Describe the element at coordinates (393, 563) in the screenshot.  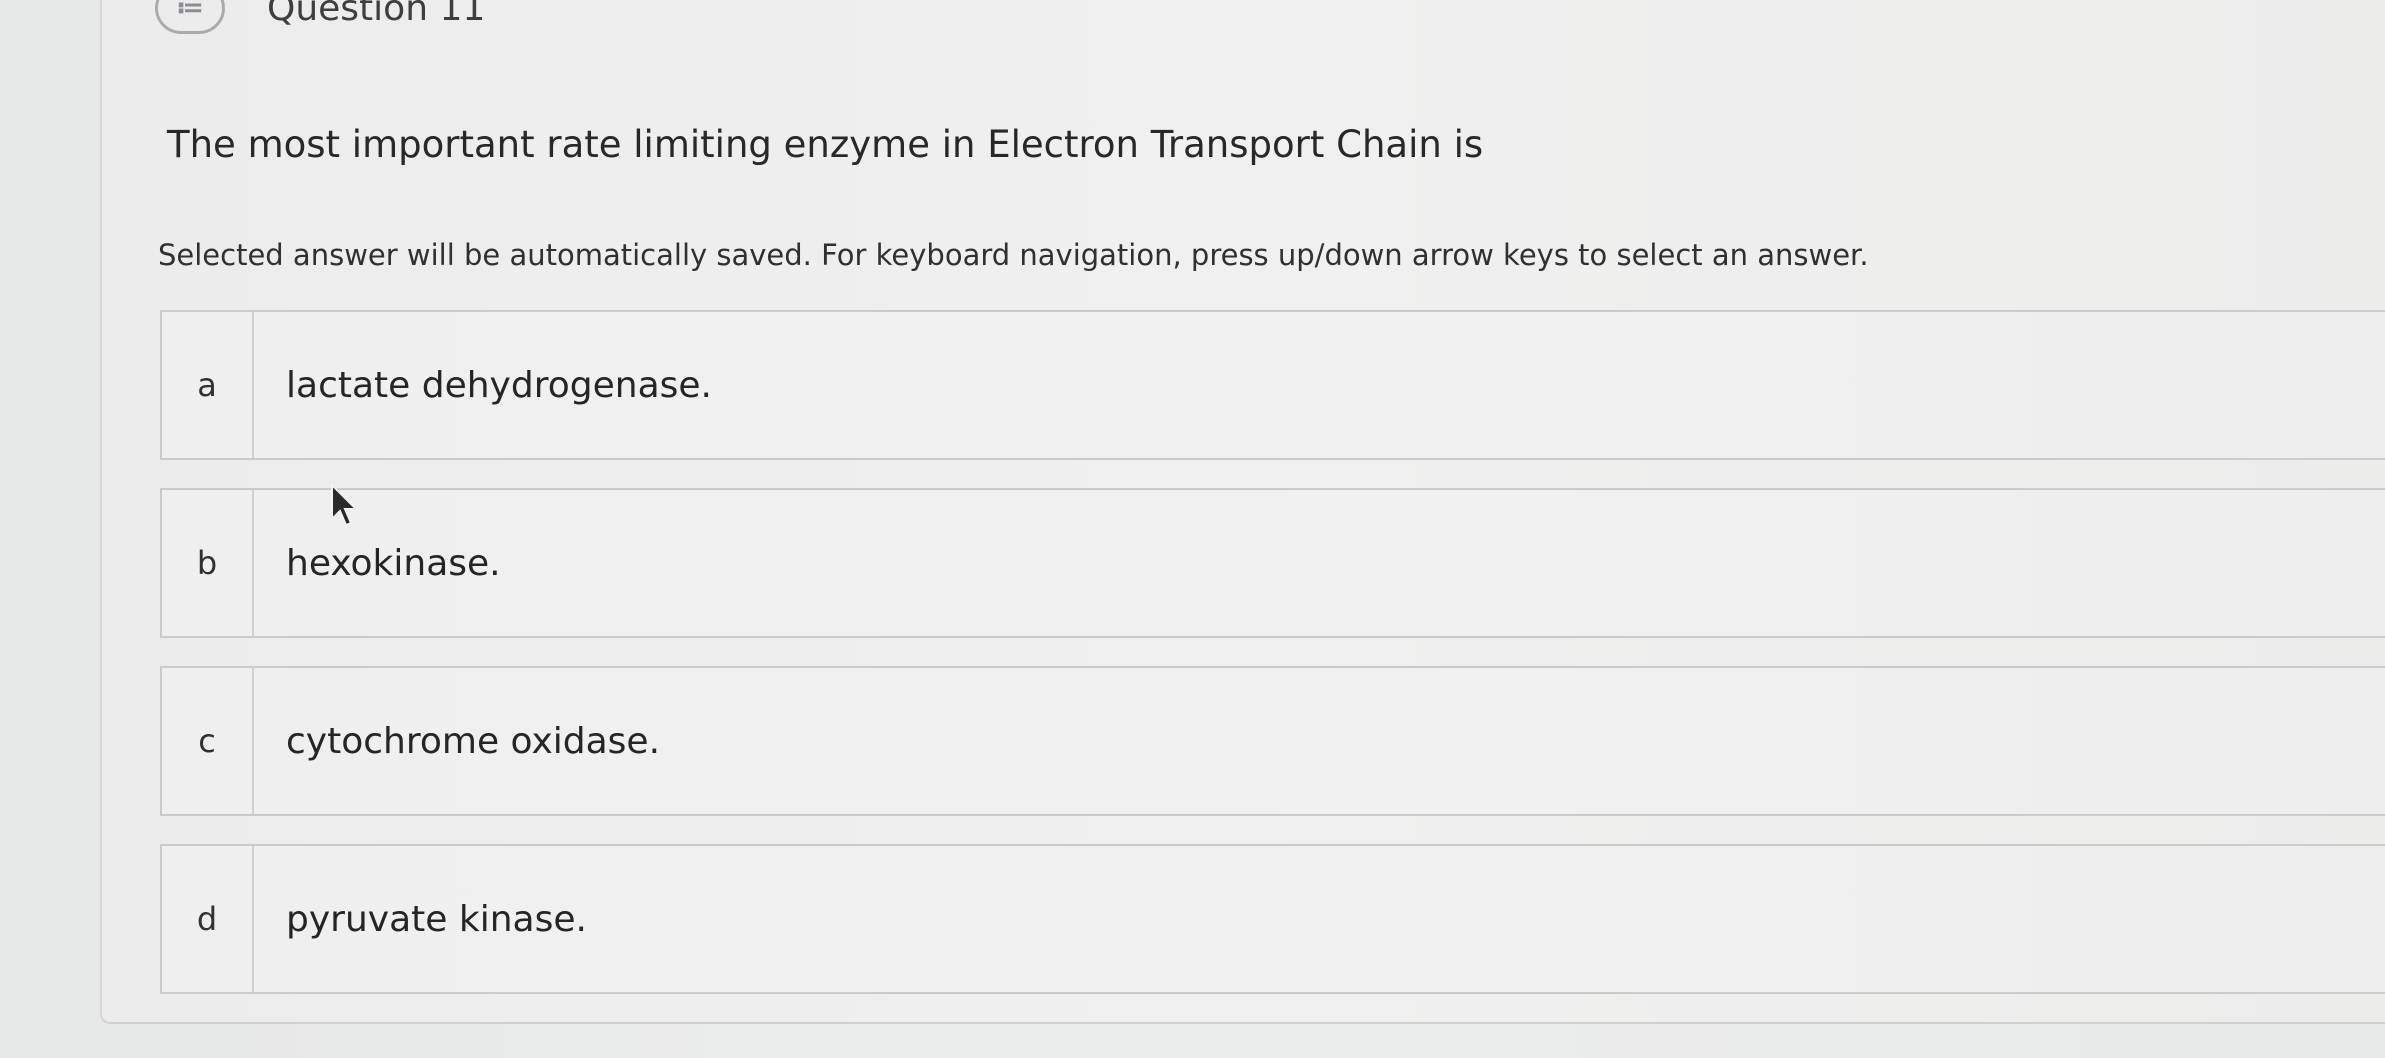
I see `option-text: hexokinase.` at that location.